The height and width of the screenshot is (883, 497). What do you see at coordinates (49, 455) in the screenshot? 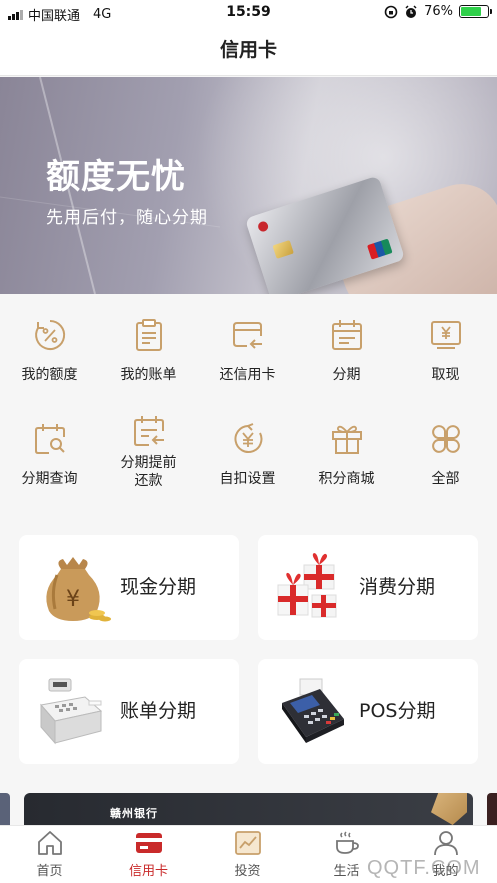
I see `menu-item-installment-query: 分期查询` at bounding box center [49, 455].